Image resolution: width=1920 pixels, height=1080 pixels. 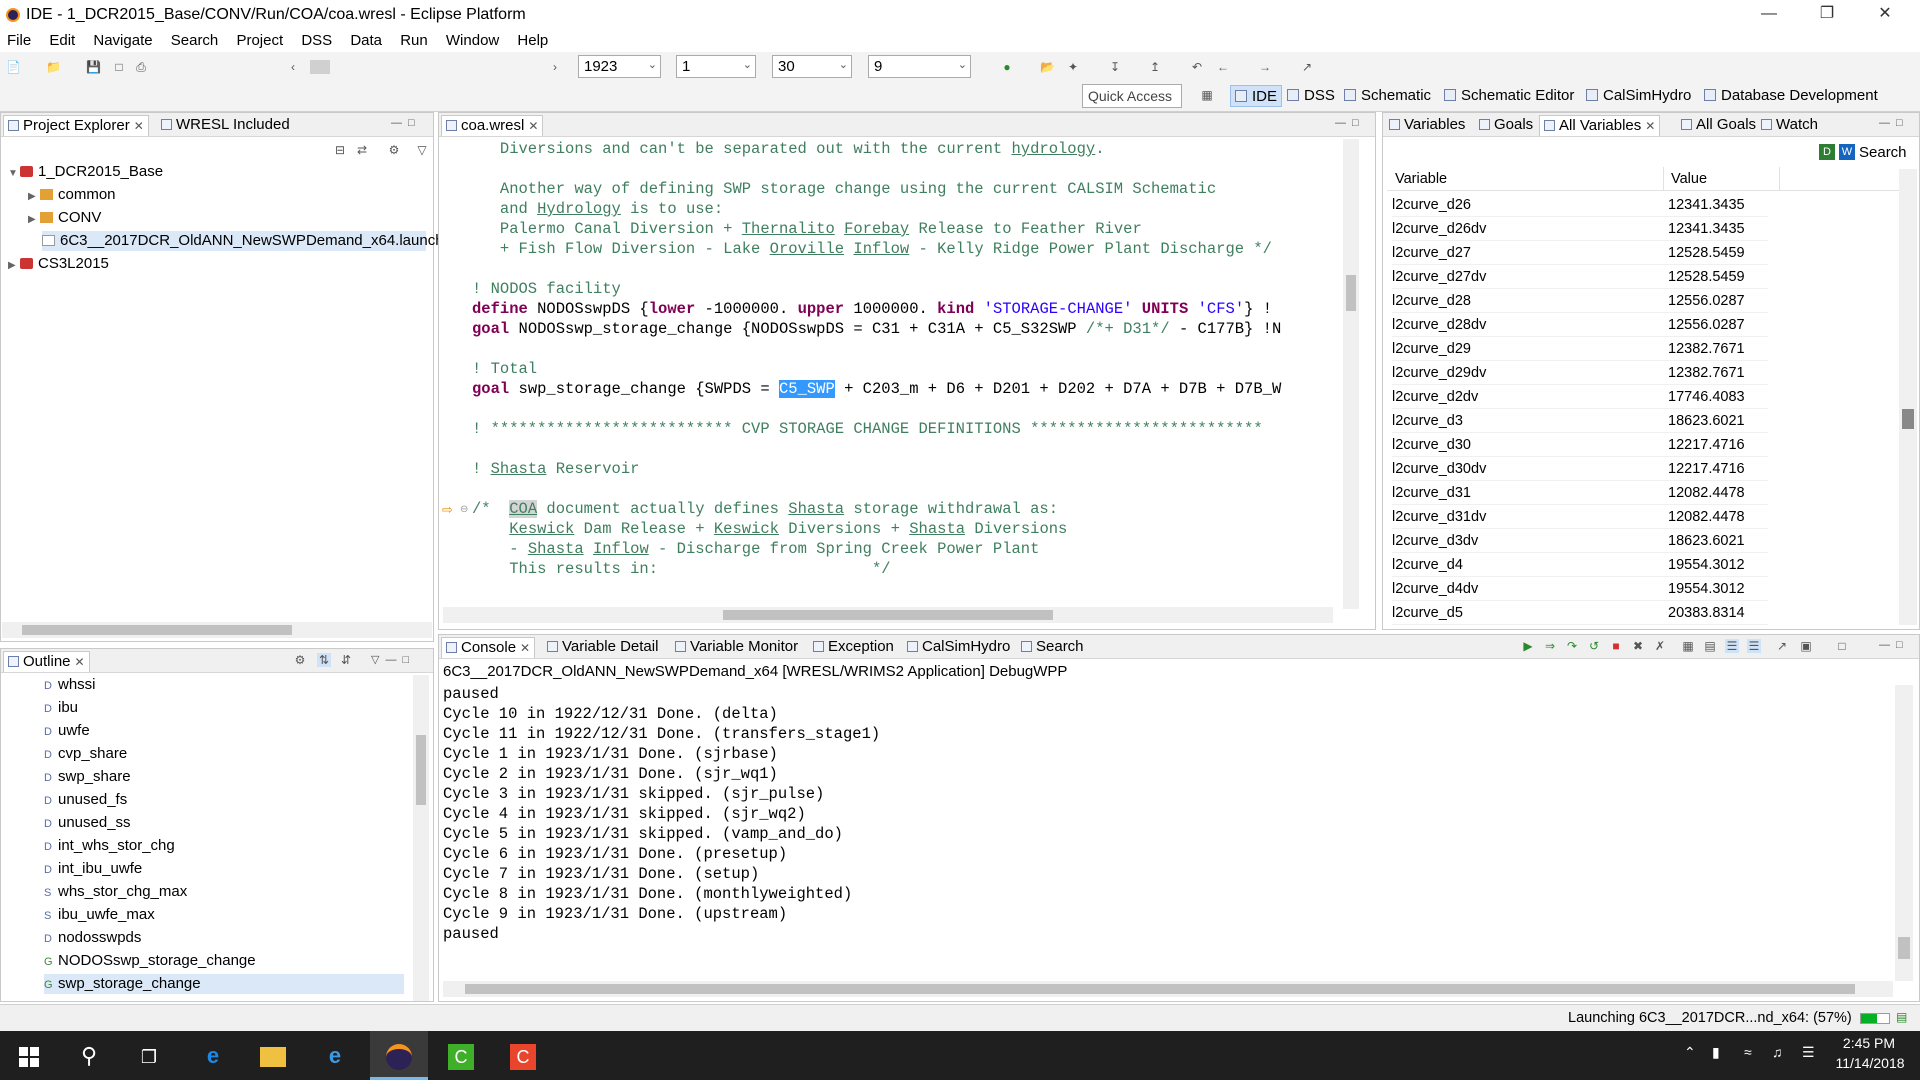 I want to click on resume-icon: ▶, so click(x=1528, y=646).